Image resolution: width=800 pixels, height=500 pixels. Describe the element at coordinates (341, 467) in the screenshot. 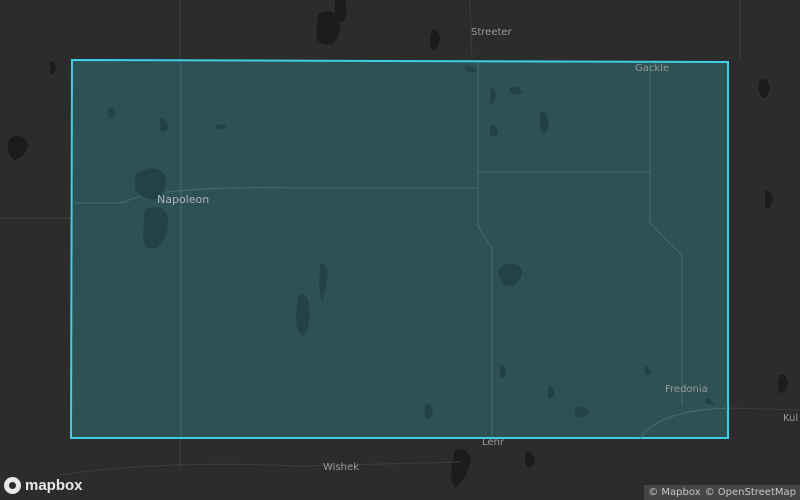

I see `place-label-wishek: Wishek` at that location.